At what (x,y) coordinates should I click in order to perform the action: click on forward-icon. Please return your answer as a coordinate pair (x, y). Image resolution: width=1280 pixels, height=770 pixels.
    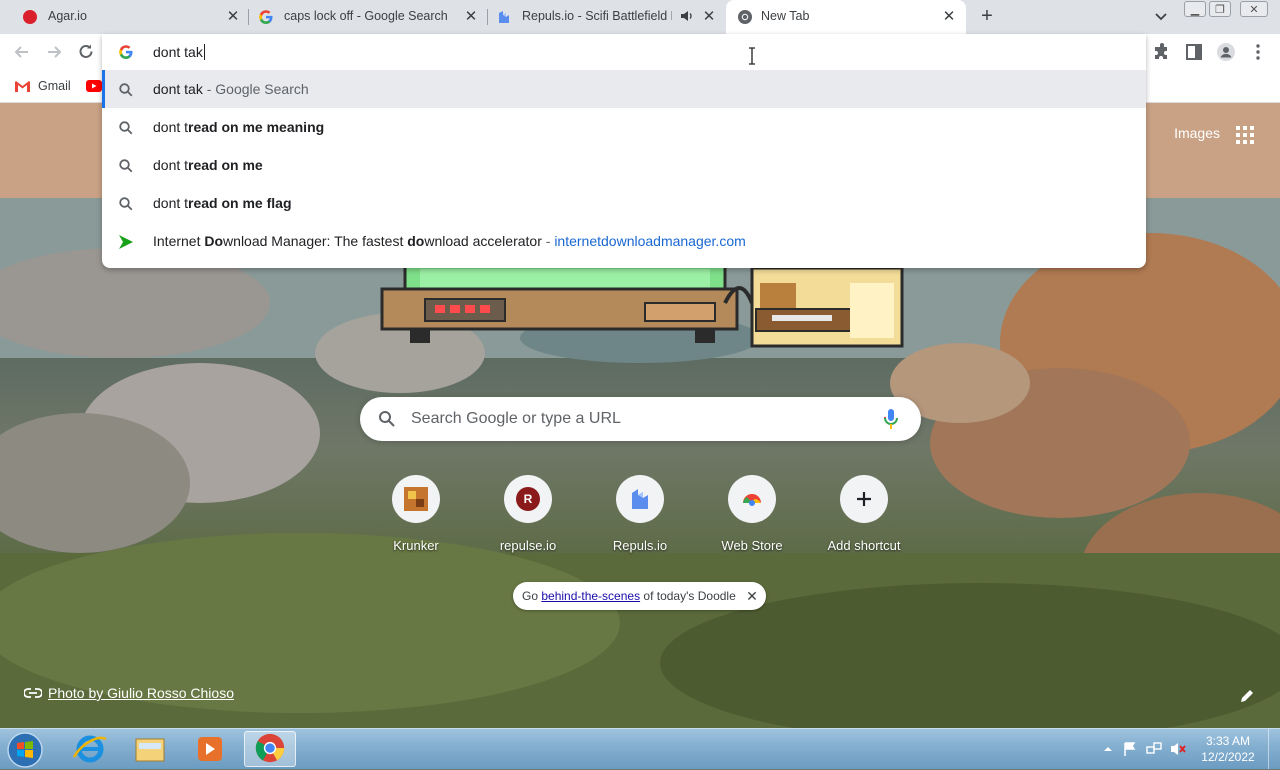
    Looking at the image, I should click on (54, 52).